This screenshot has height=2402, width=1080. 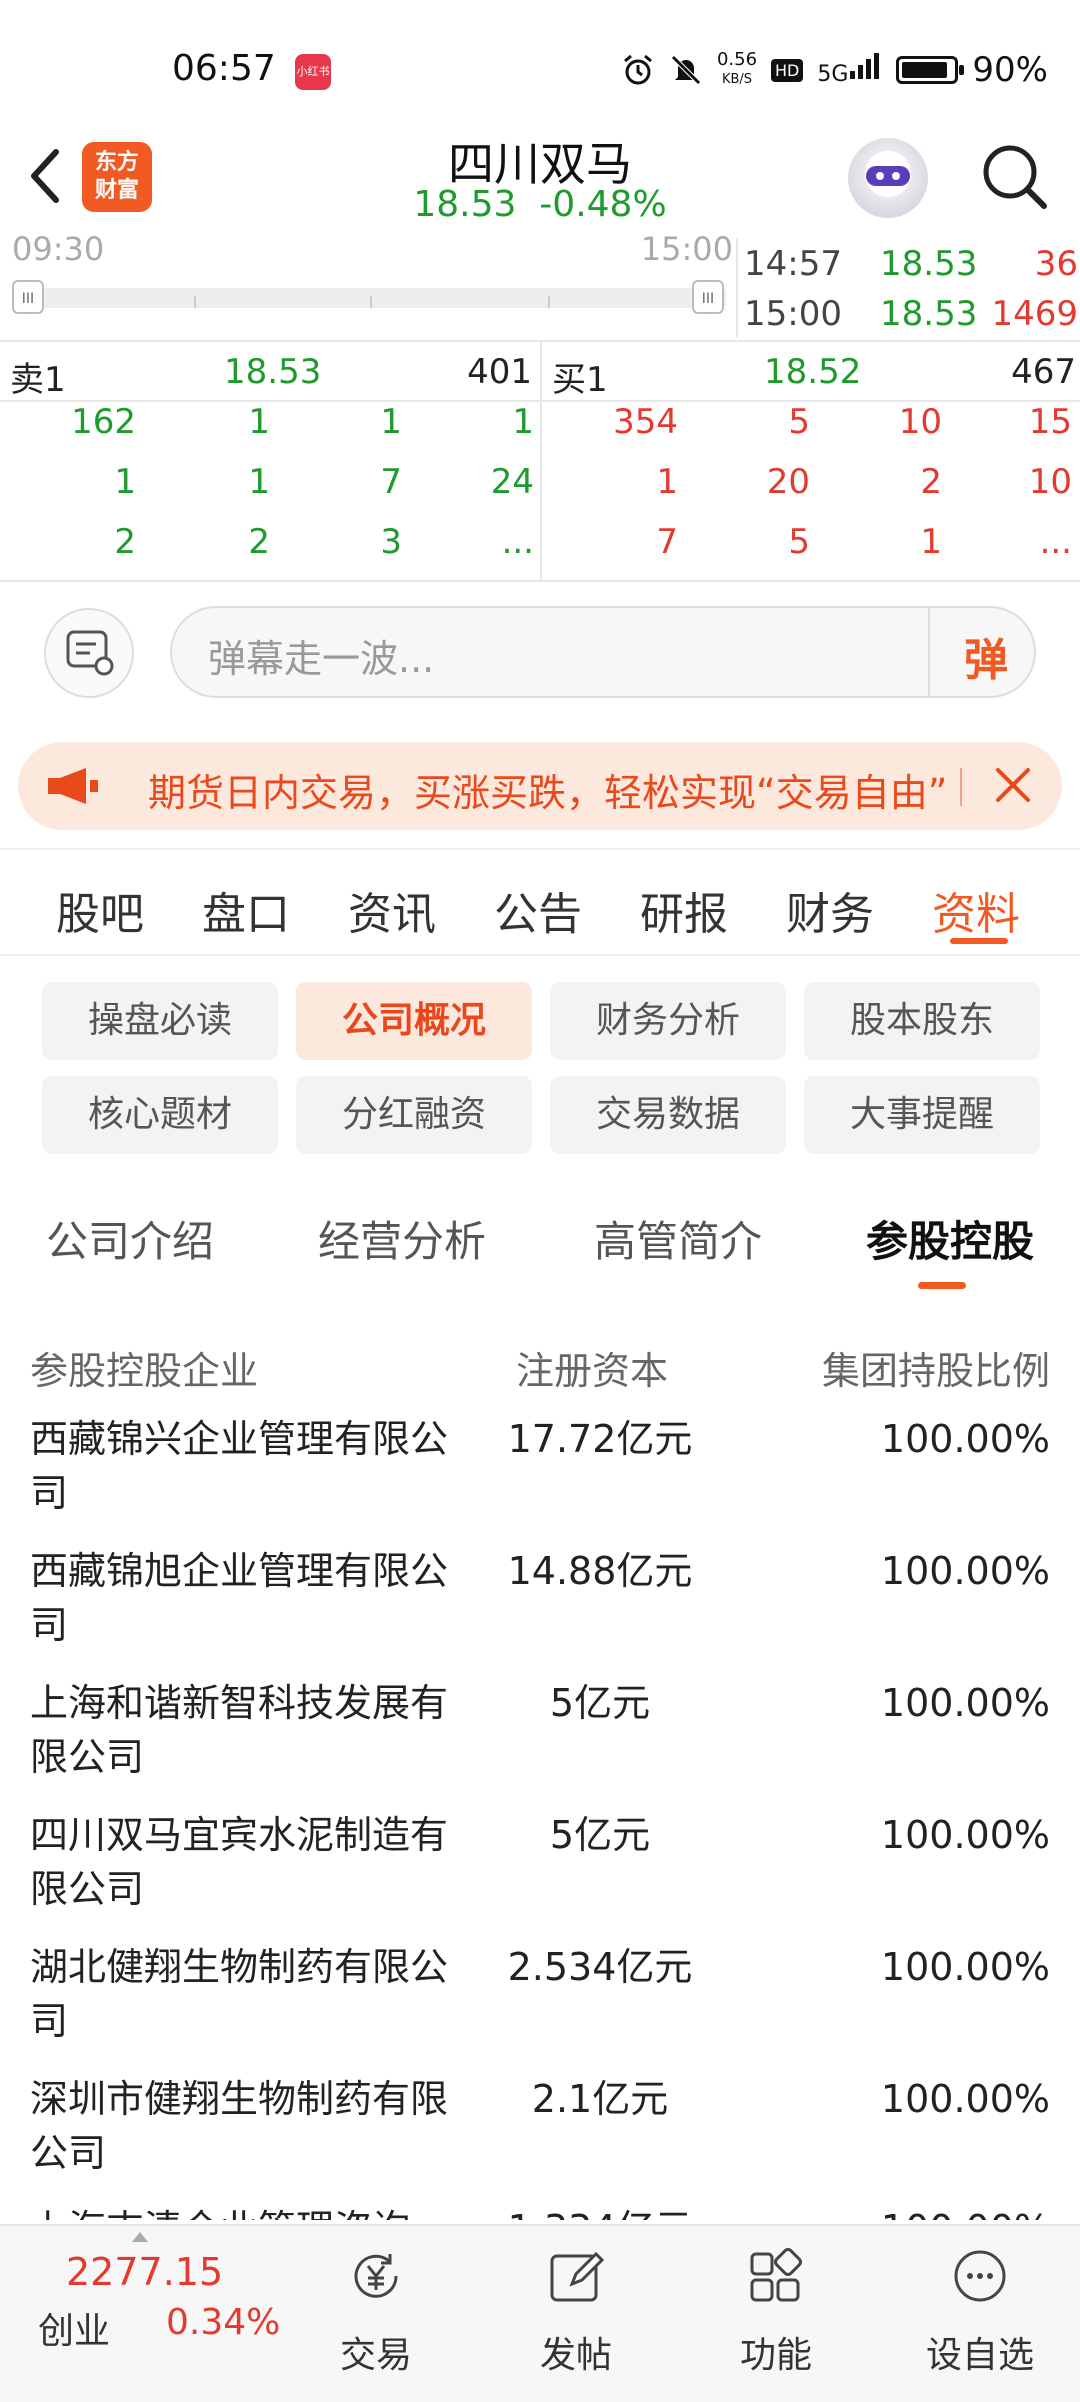 I want to click on table-row: 四川双马宜宾水泥制造有限公司 5亿元 100.00%, so click(x=540, y=1874).